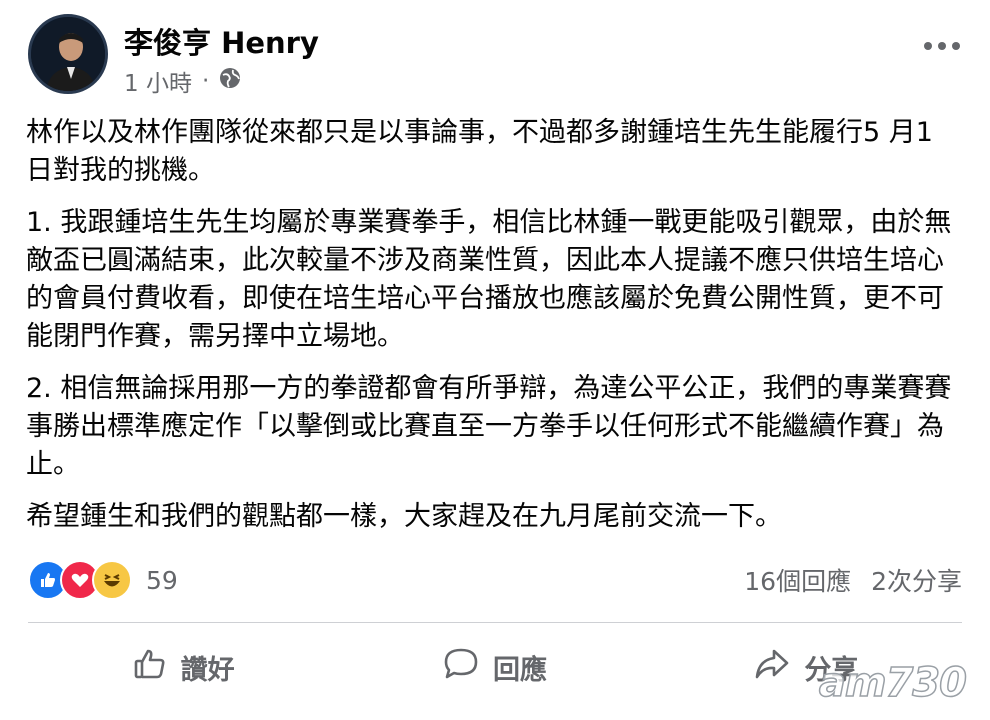  Describe the element at coordinates (68, 54) in the screenshot. I see `author-avatar` at that location.